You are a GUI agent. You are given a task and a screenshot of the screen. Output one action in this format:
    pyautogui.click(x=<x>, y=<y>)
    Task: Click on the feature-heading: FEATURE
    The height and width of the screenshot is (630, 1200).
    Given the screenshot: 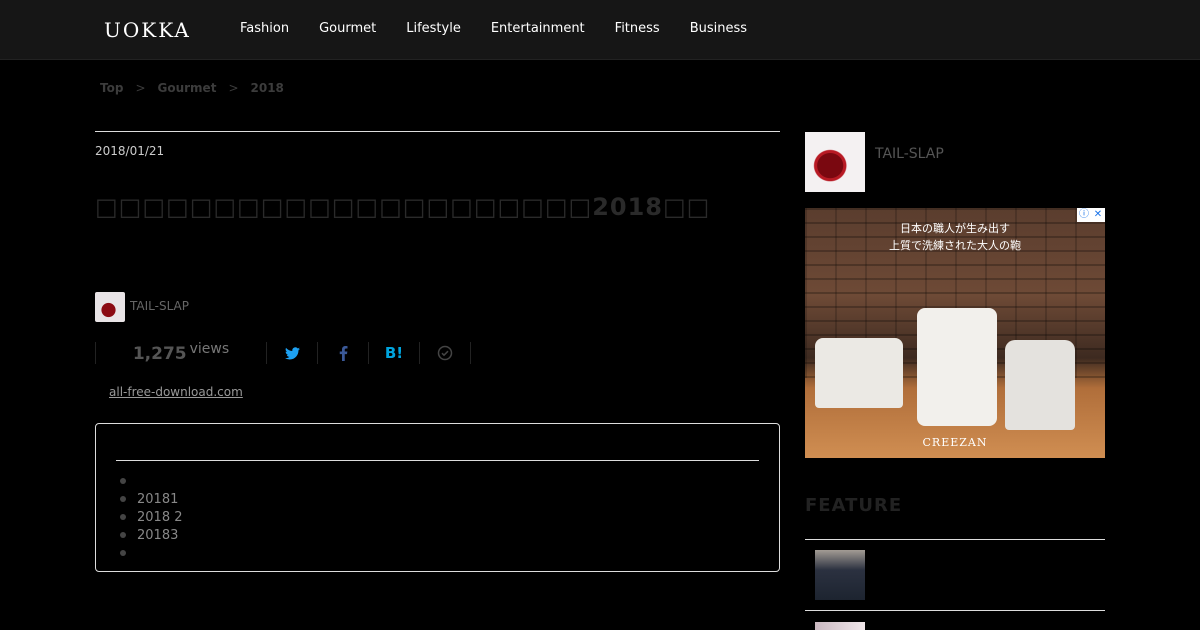 What is the action you would take?
    pyautogui.click(x=854, y=505)
    